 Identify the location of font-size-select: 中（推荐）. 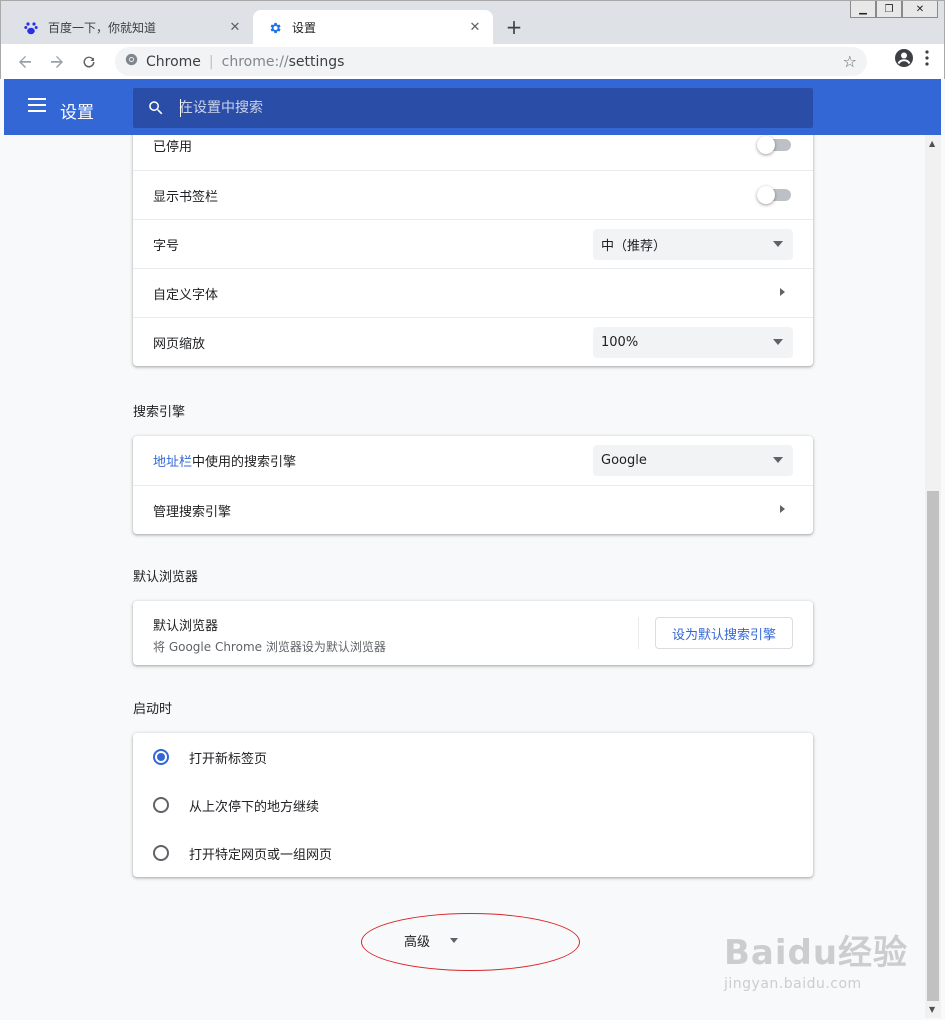
(693, 244).